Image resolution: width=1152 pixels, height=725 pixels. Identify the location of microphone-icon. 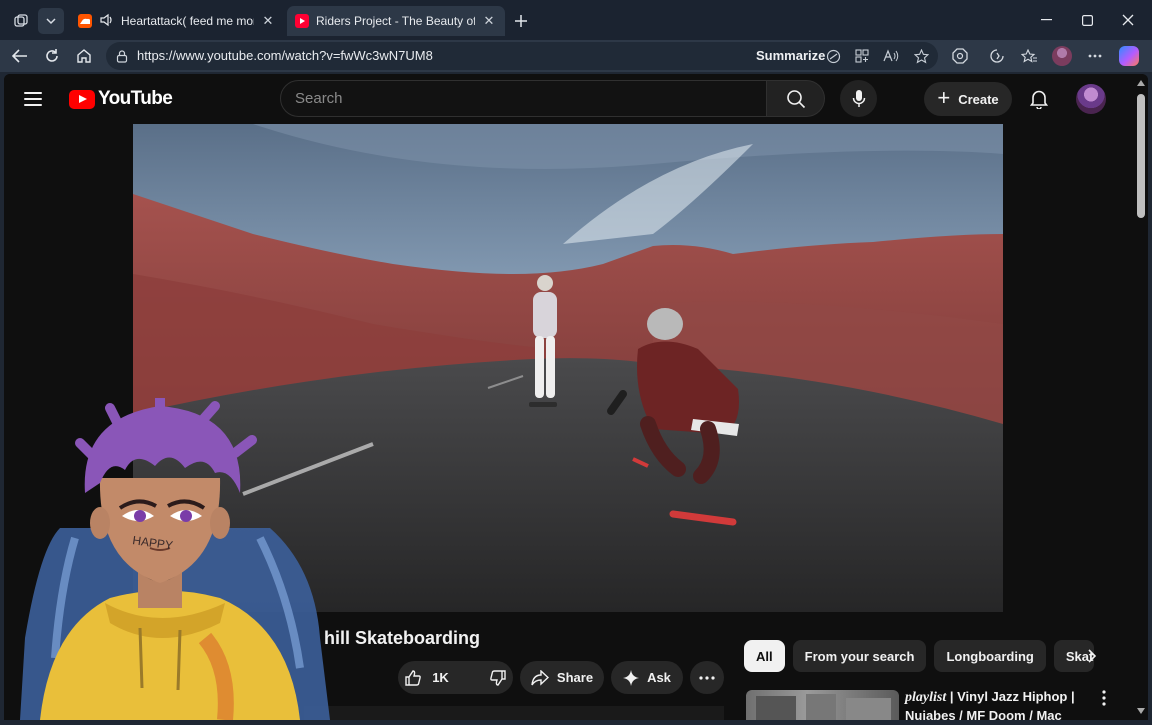
(858, 98).